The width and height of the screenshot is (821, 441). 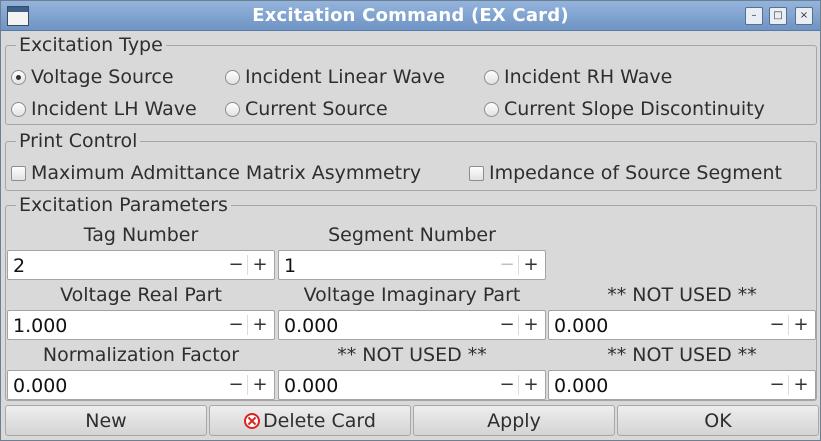 I want to click on button-label: New, so click(x=106, y=420).